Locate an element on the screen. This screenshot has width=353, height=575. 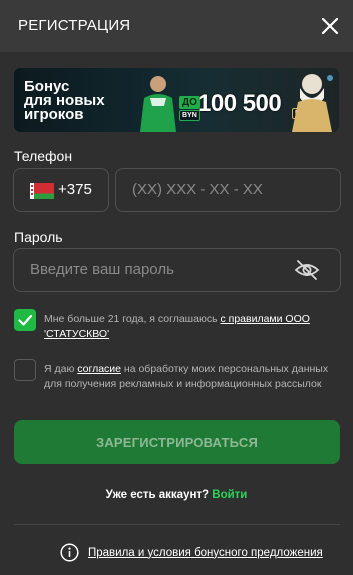
password-placeholder: Введите ваш пароль is located at coordinates (102, 269).